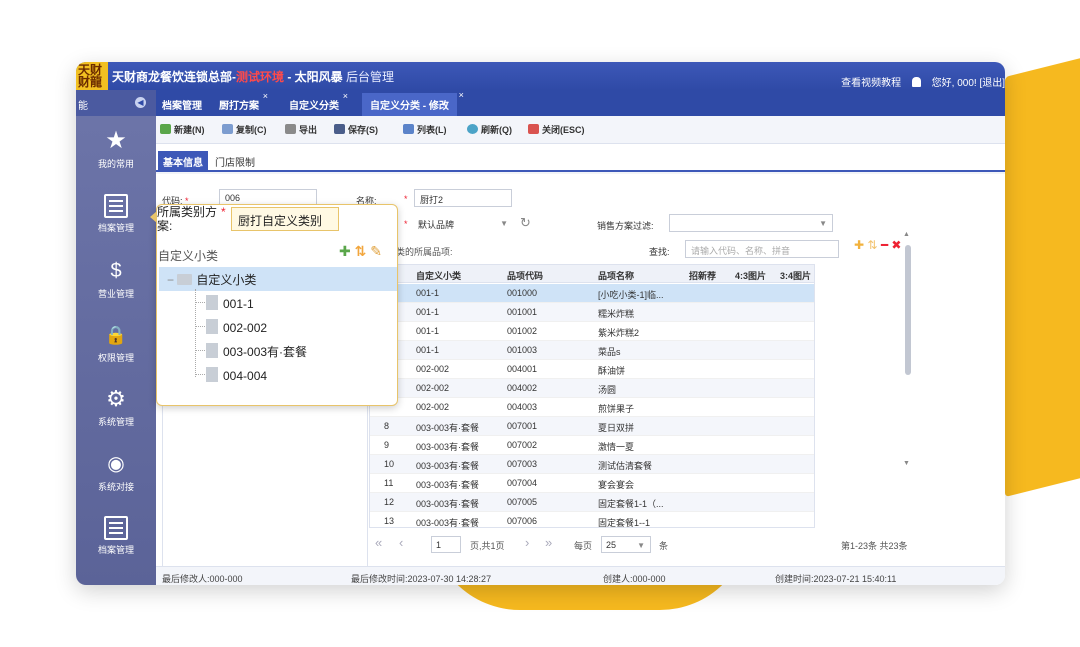 Image resolution: width=1080 pixels, height=647 pixels. What do you see at coordinates (116, 407) in the screenshot?
I see `sidebar-item-system: ⚙ 系统管理` at bounding box center [116, 407].